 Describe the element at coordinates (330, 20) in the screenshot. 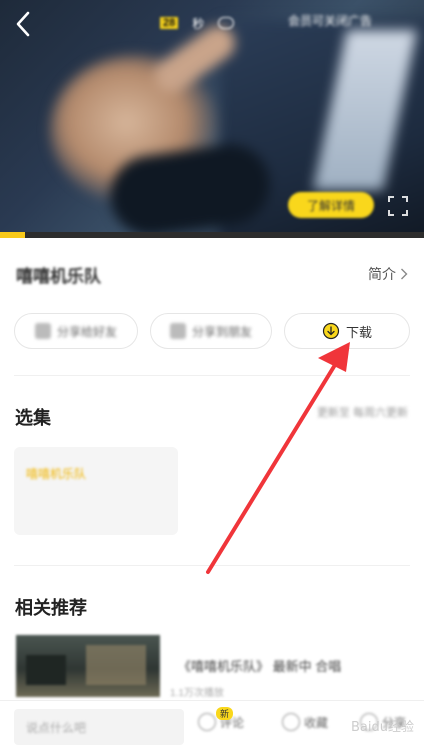

I see `close-ad-link: 会员可关闭广告` at that location.